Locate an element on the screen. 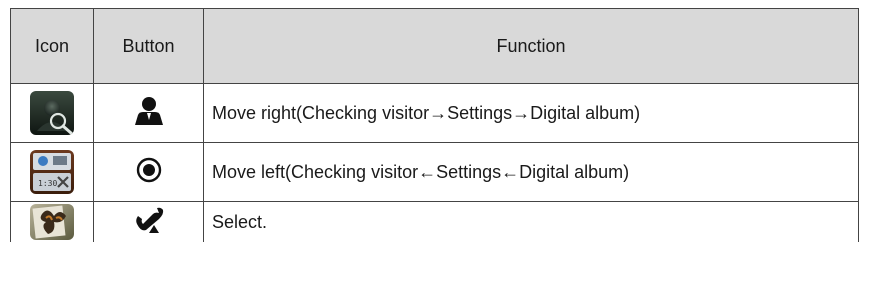 This screenshot has width=869, height=292. digital-album-app-icon is located at coordinates (52, 222).